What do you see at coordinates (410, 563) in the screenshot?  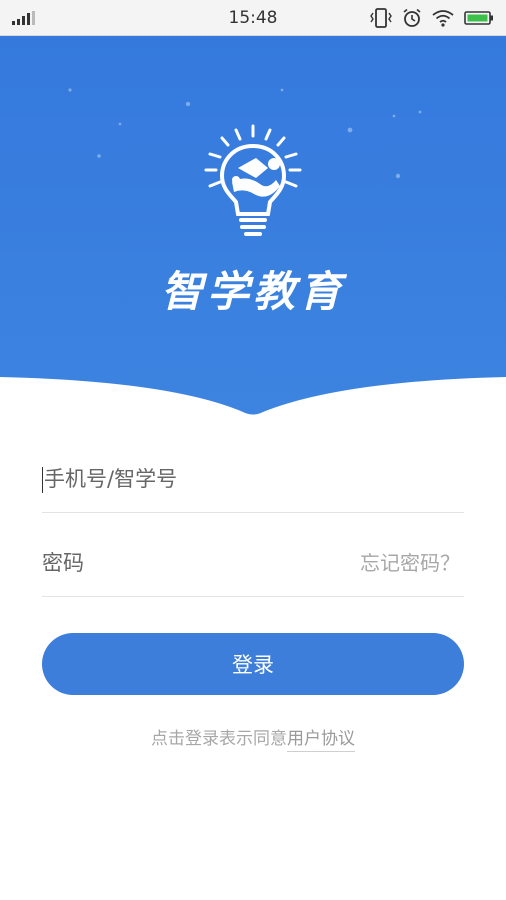 I see `forgot-password-link: 忘记密码？` at bounding box center [410, 563].